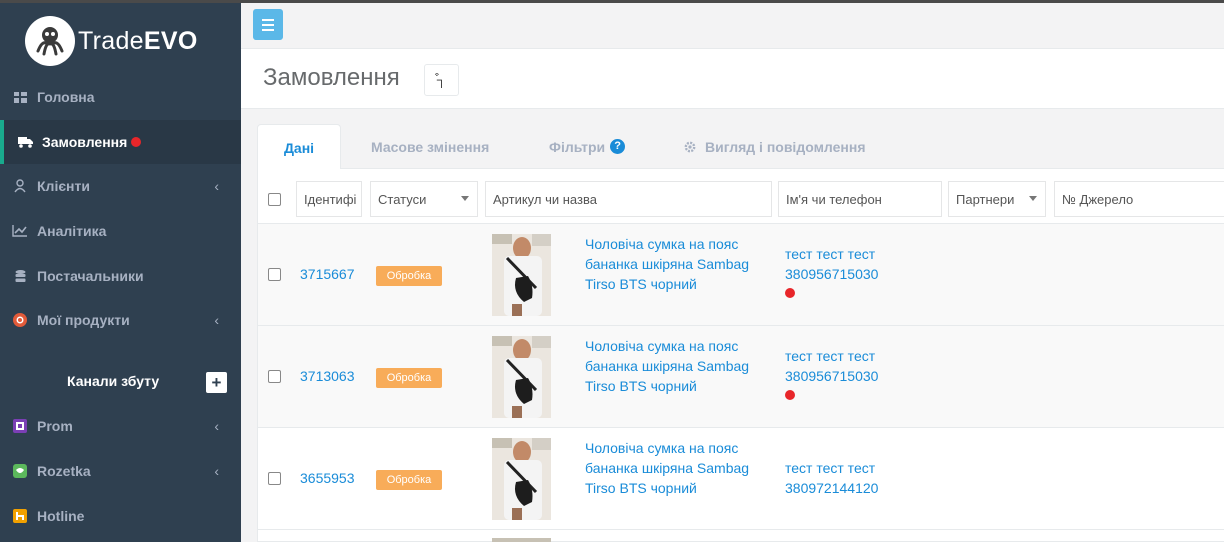  What do you see at coordinates (732, 26) in the screenshot?
I see `top-navbar` at bounding box center [732, 26].